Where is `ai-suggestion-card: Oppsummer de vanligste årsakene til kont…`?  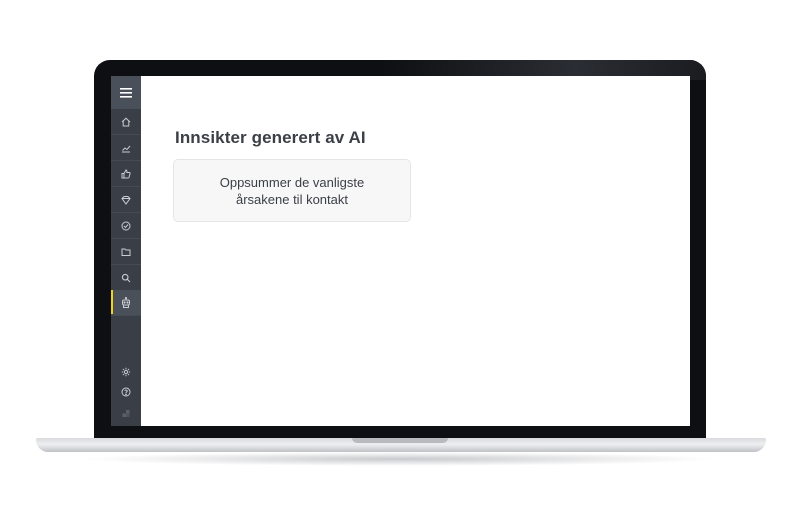 ai-suggestion-card: Oppsummer de vanligste årsakene til kont… is located at coordinates (292, 190).